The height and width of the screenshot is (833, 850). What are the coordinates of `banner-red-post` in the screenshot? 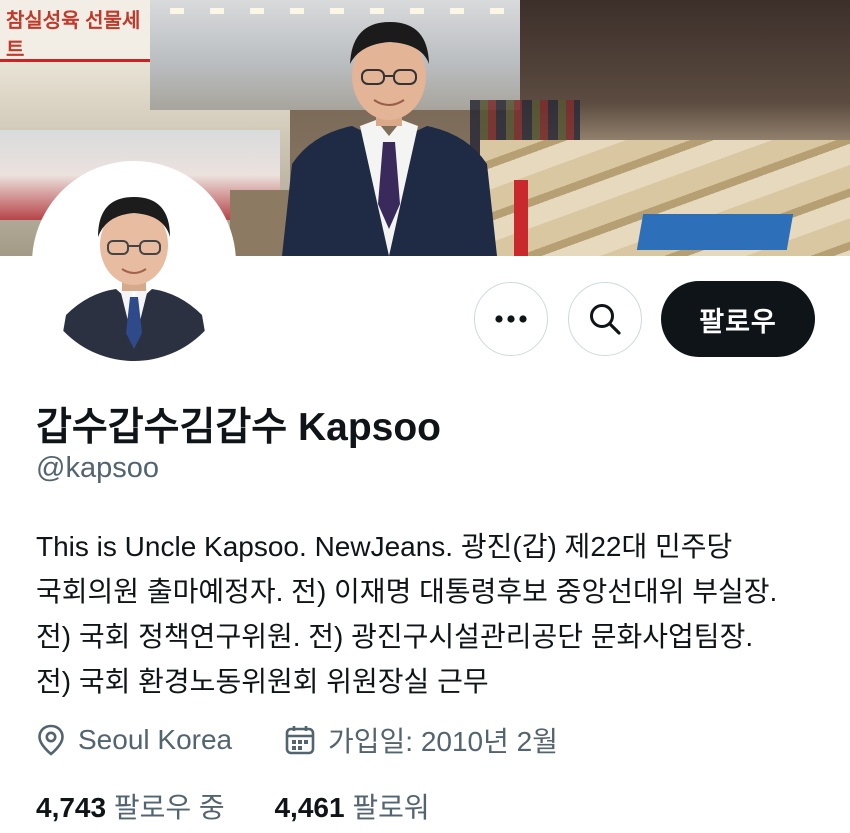 It's located at (521, 218).